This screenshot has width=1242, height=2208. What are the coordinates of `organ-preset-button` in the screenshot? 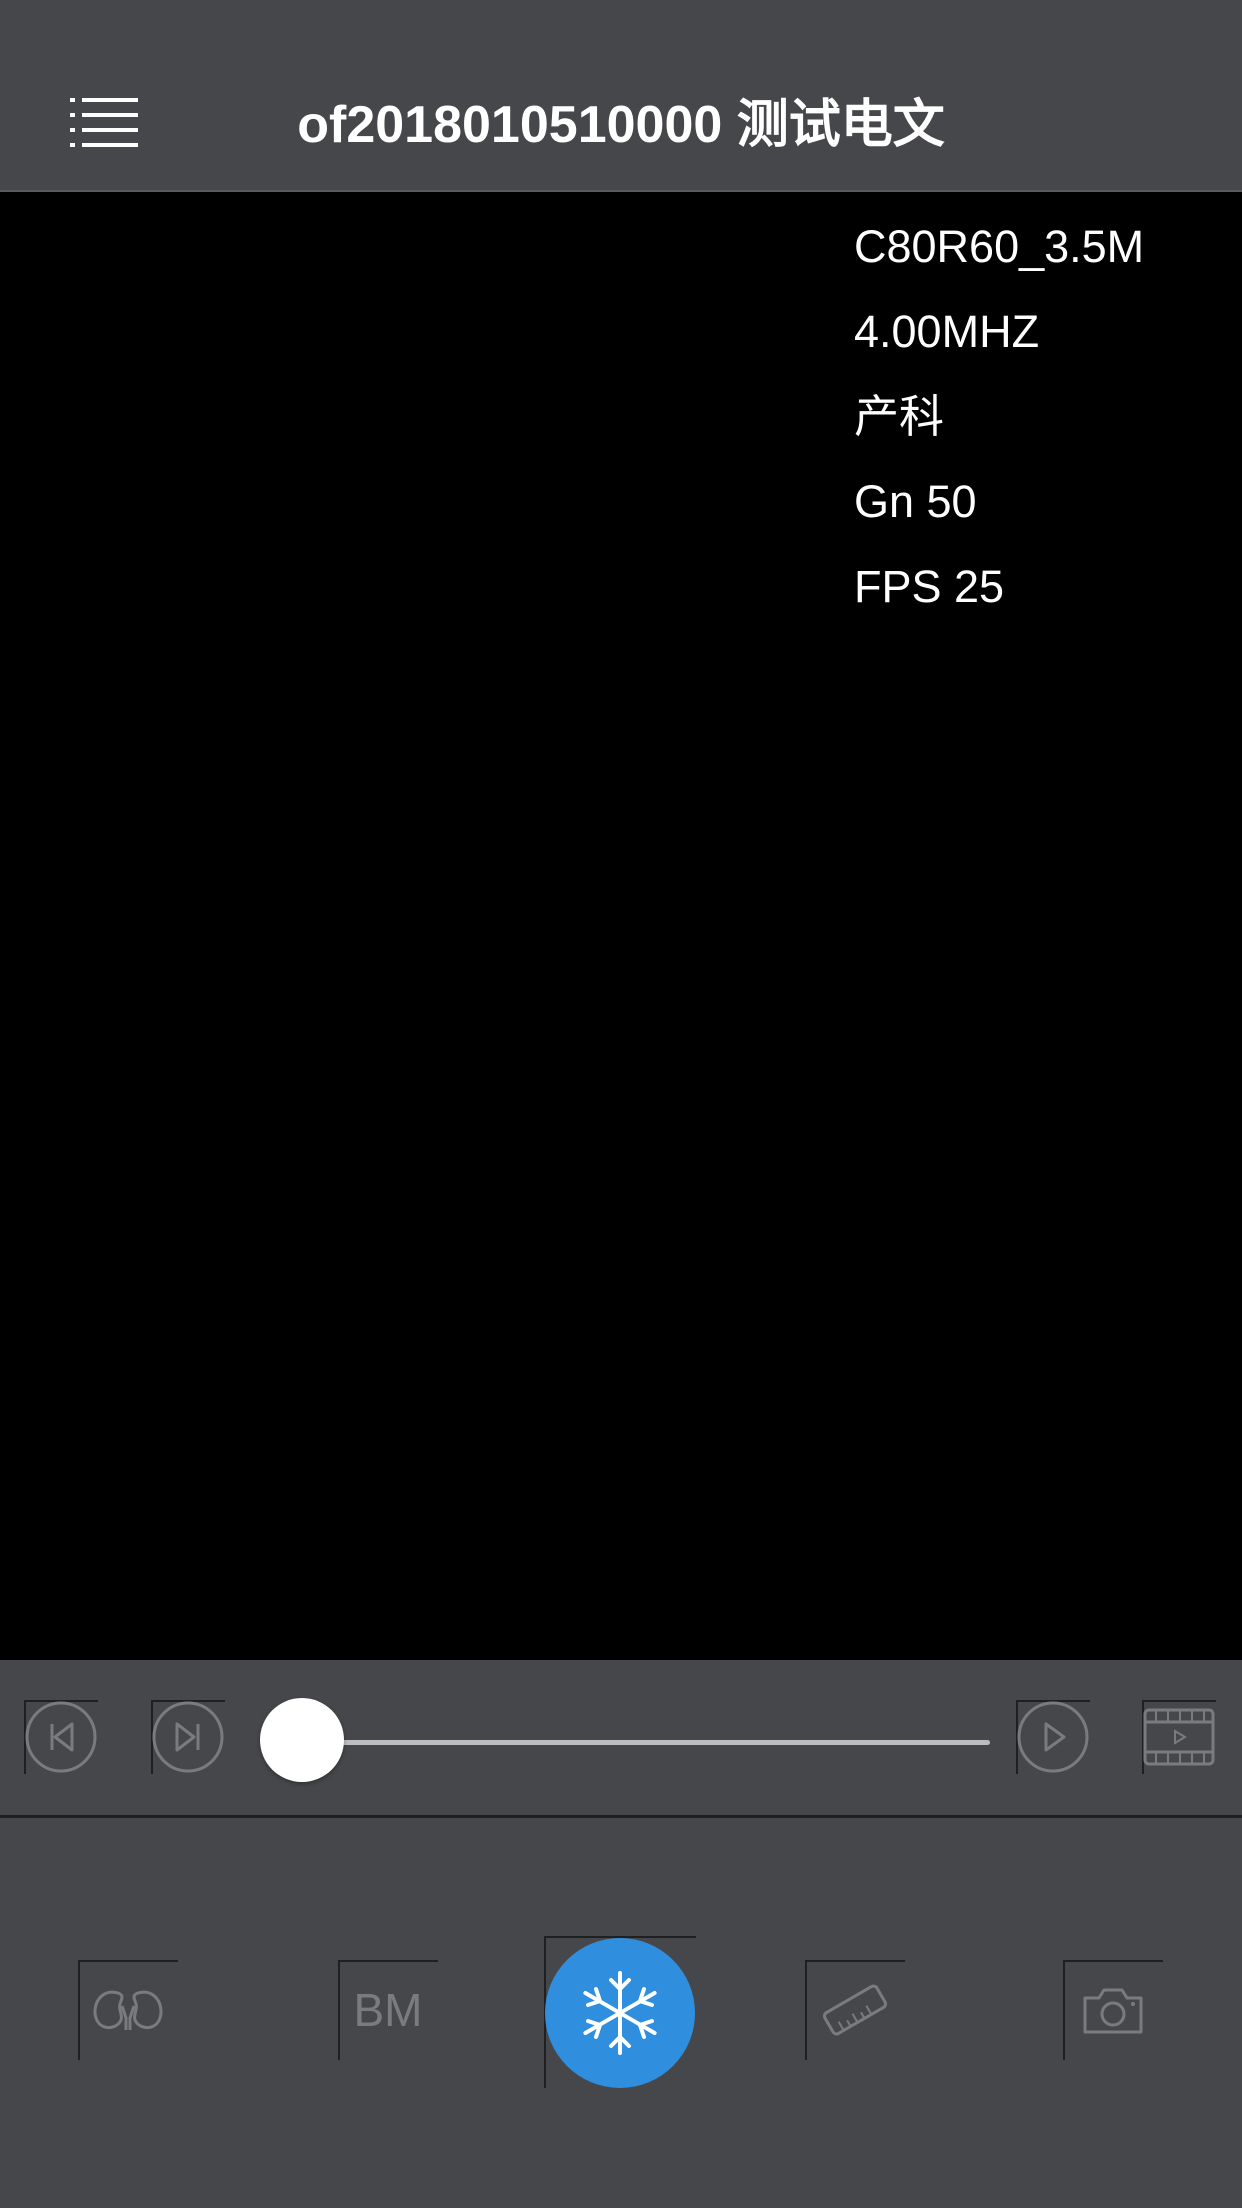 It's located at (128, 2010).